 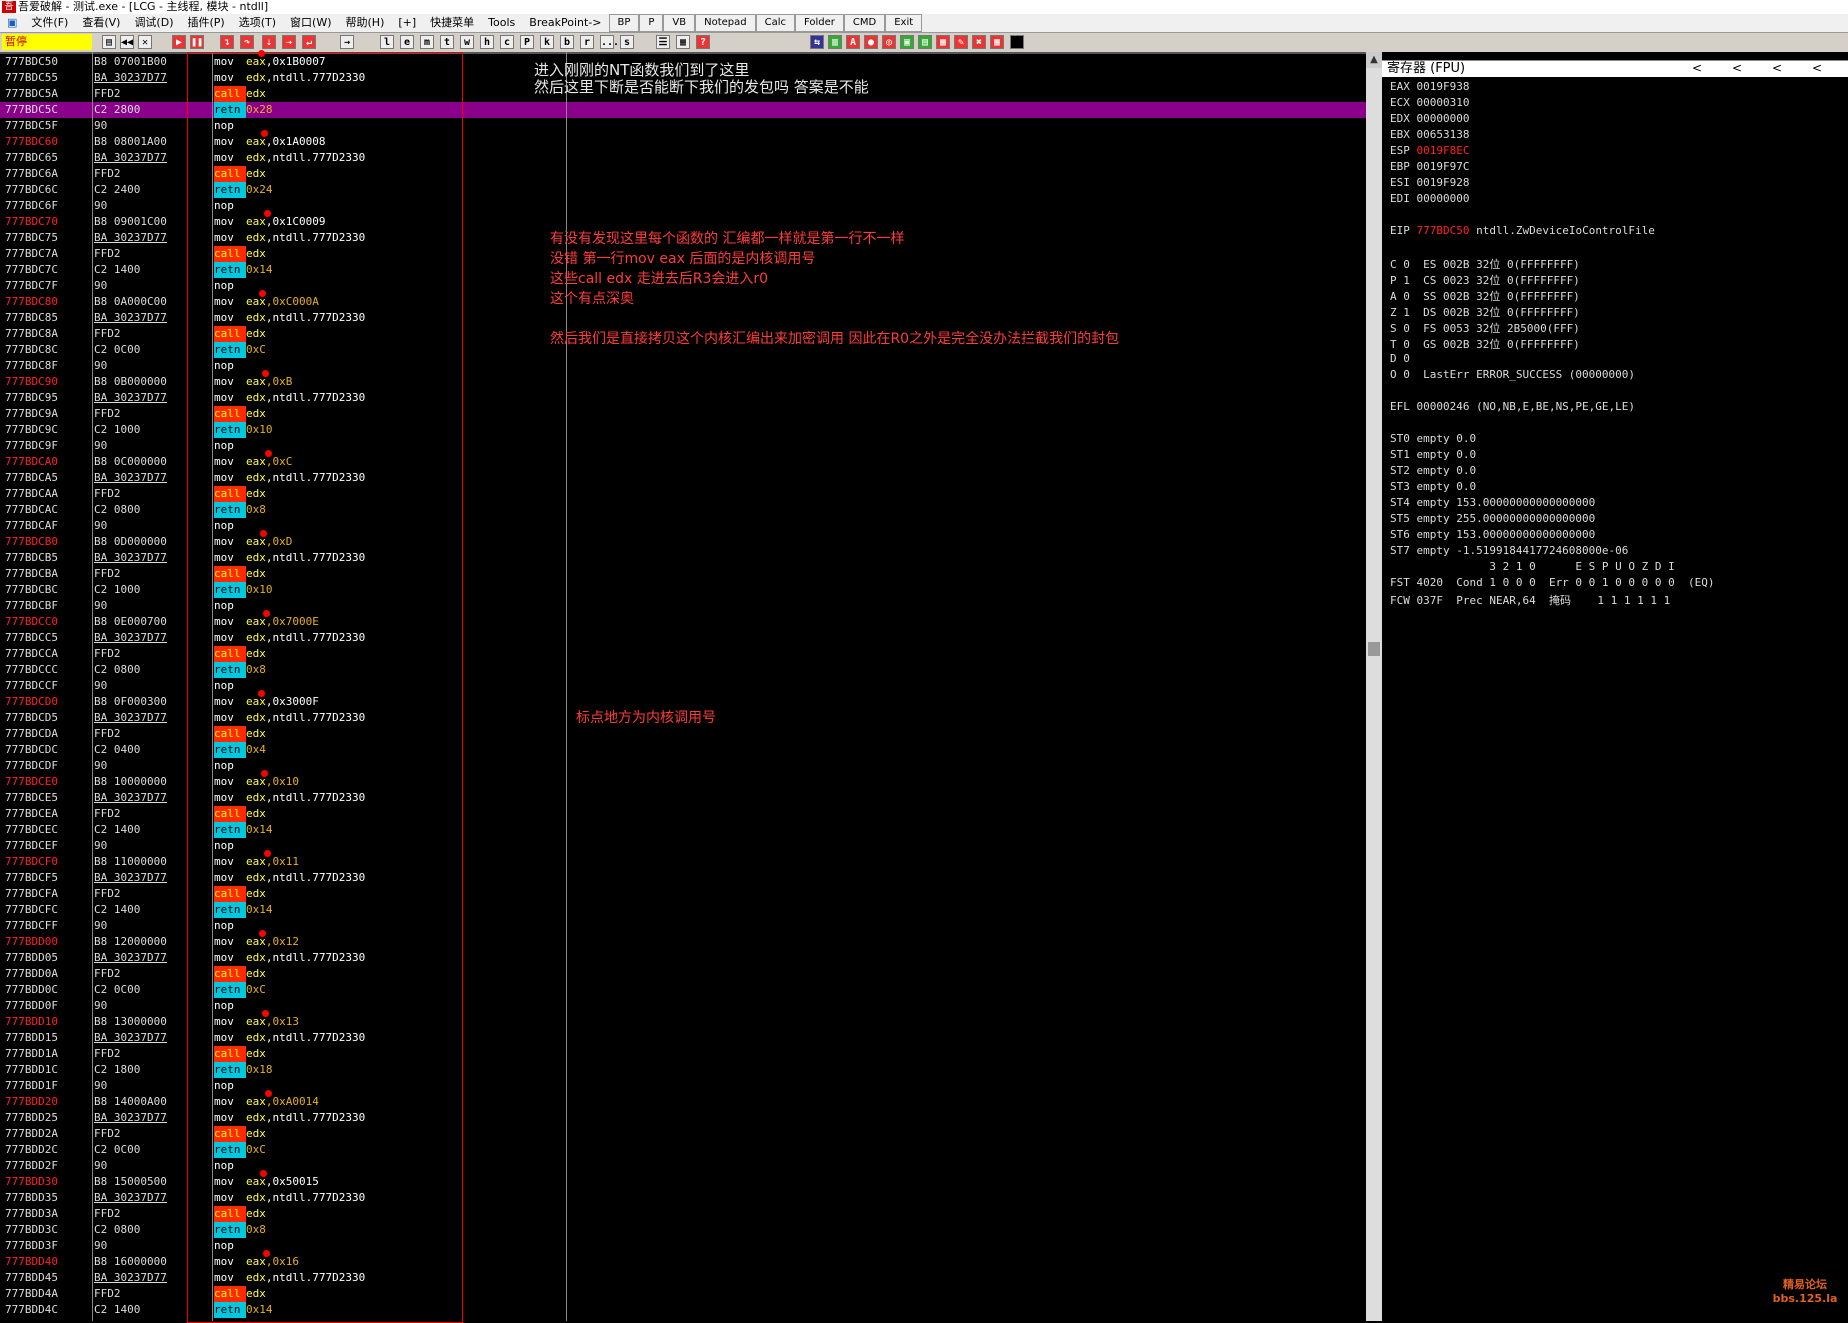 What do you see at coordinates (387, 42) in the screenshot?
I see `toolbar-letter-button: l` at bounding box center [387, 42].